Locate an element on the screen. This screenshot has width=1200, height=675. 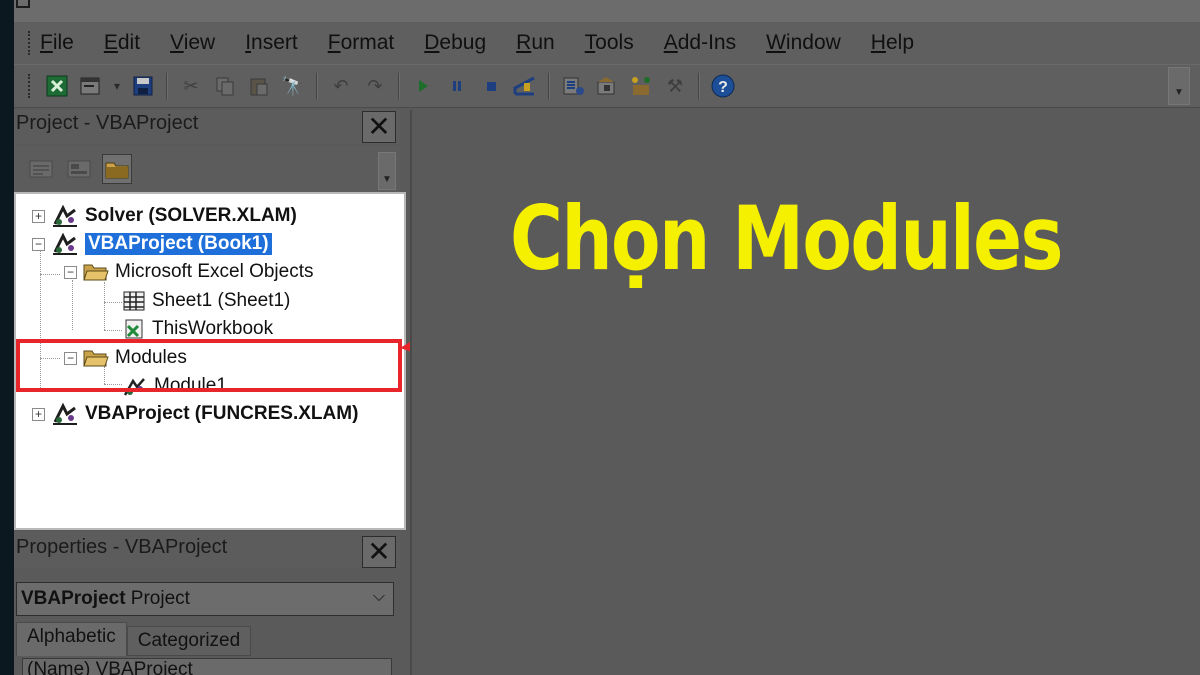
undo-icon: ↶ is located at coordinates (341, 86).